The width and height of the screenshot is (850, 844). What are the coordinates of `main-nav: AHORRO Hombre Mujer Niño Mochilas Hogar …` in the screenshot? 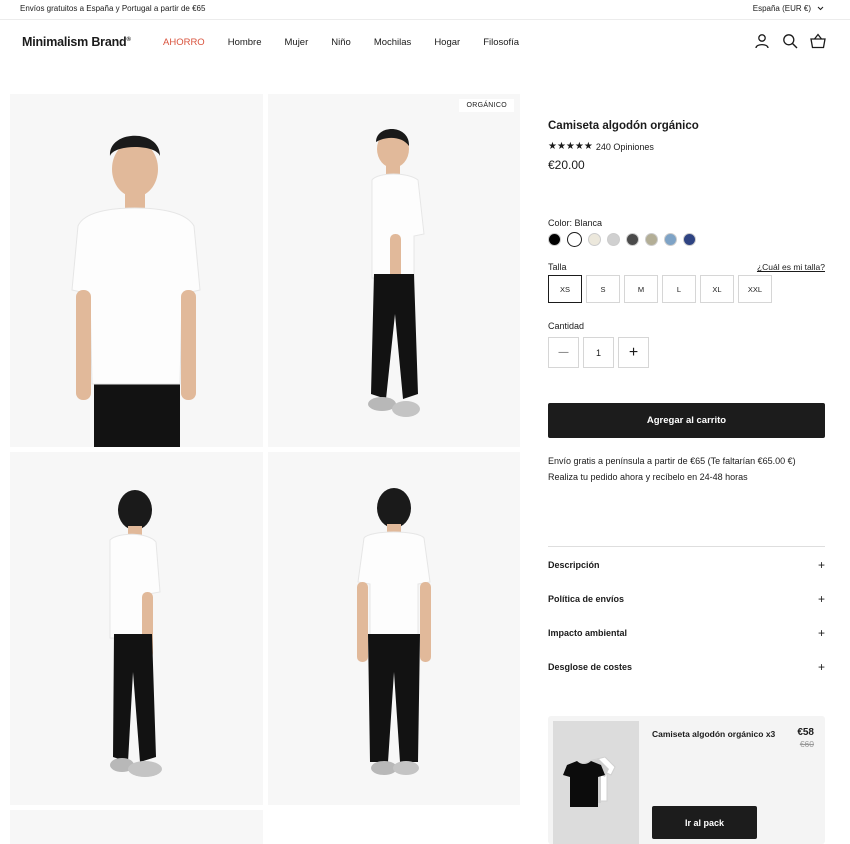 It's located at (352, 42).